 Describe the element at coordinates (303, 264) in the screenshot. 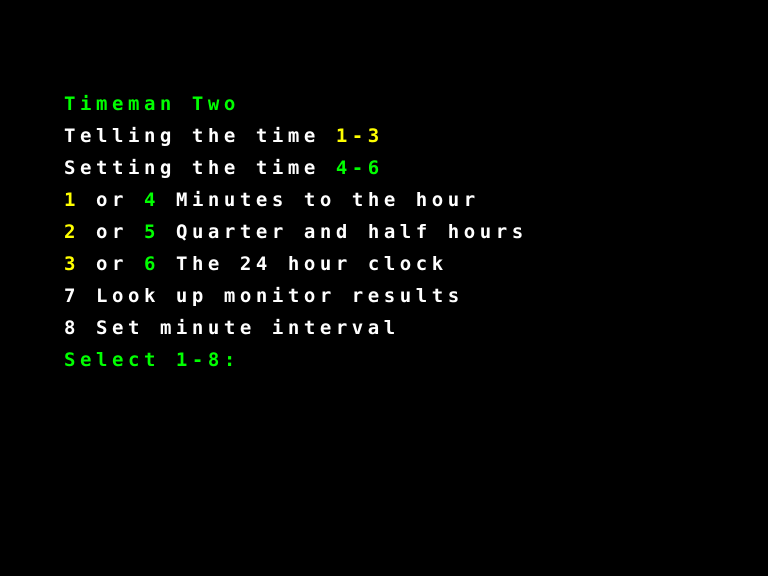

I see `option-label: The 24 hour clock` at that location.